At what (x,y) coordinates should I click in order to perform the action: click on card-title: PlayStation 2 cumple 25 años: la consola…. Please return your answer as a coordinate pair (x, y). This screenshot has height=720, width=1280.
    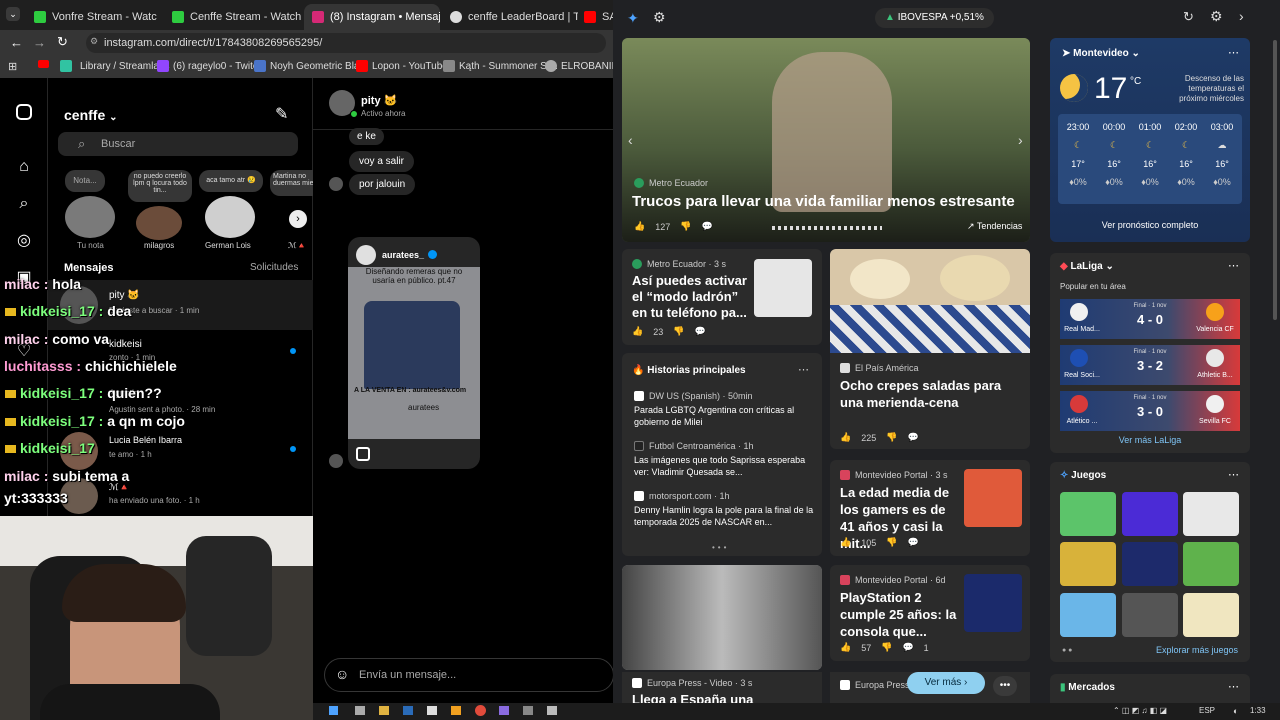
    Looking at the image, I should click on (901, 614).